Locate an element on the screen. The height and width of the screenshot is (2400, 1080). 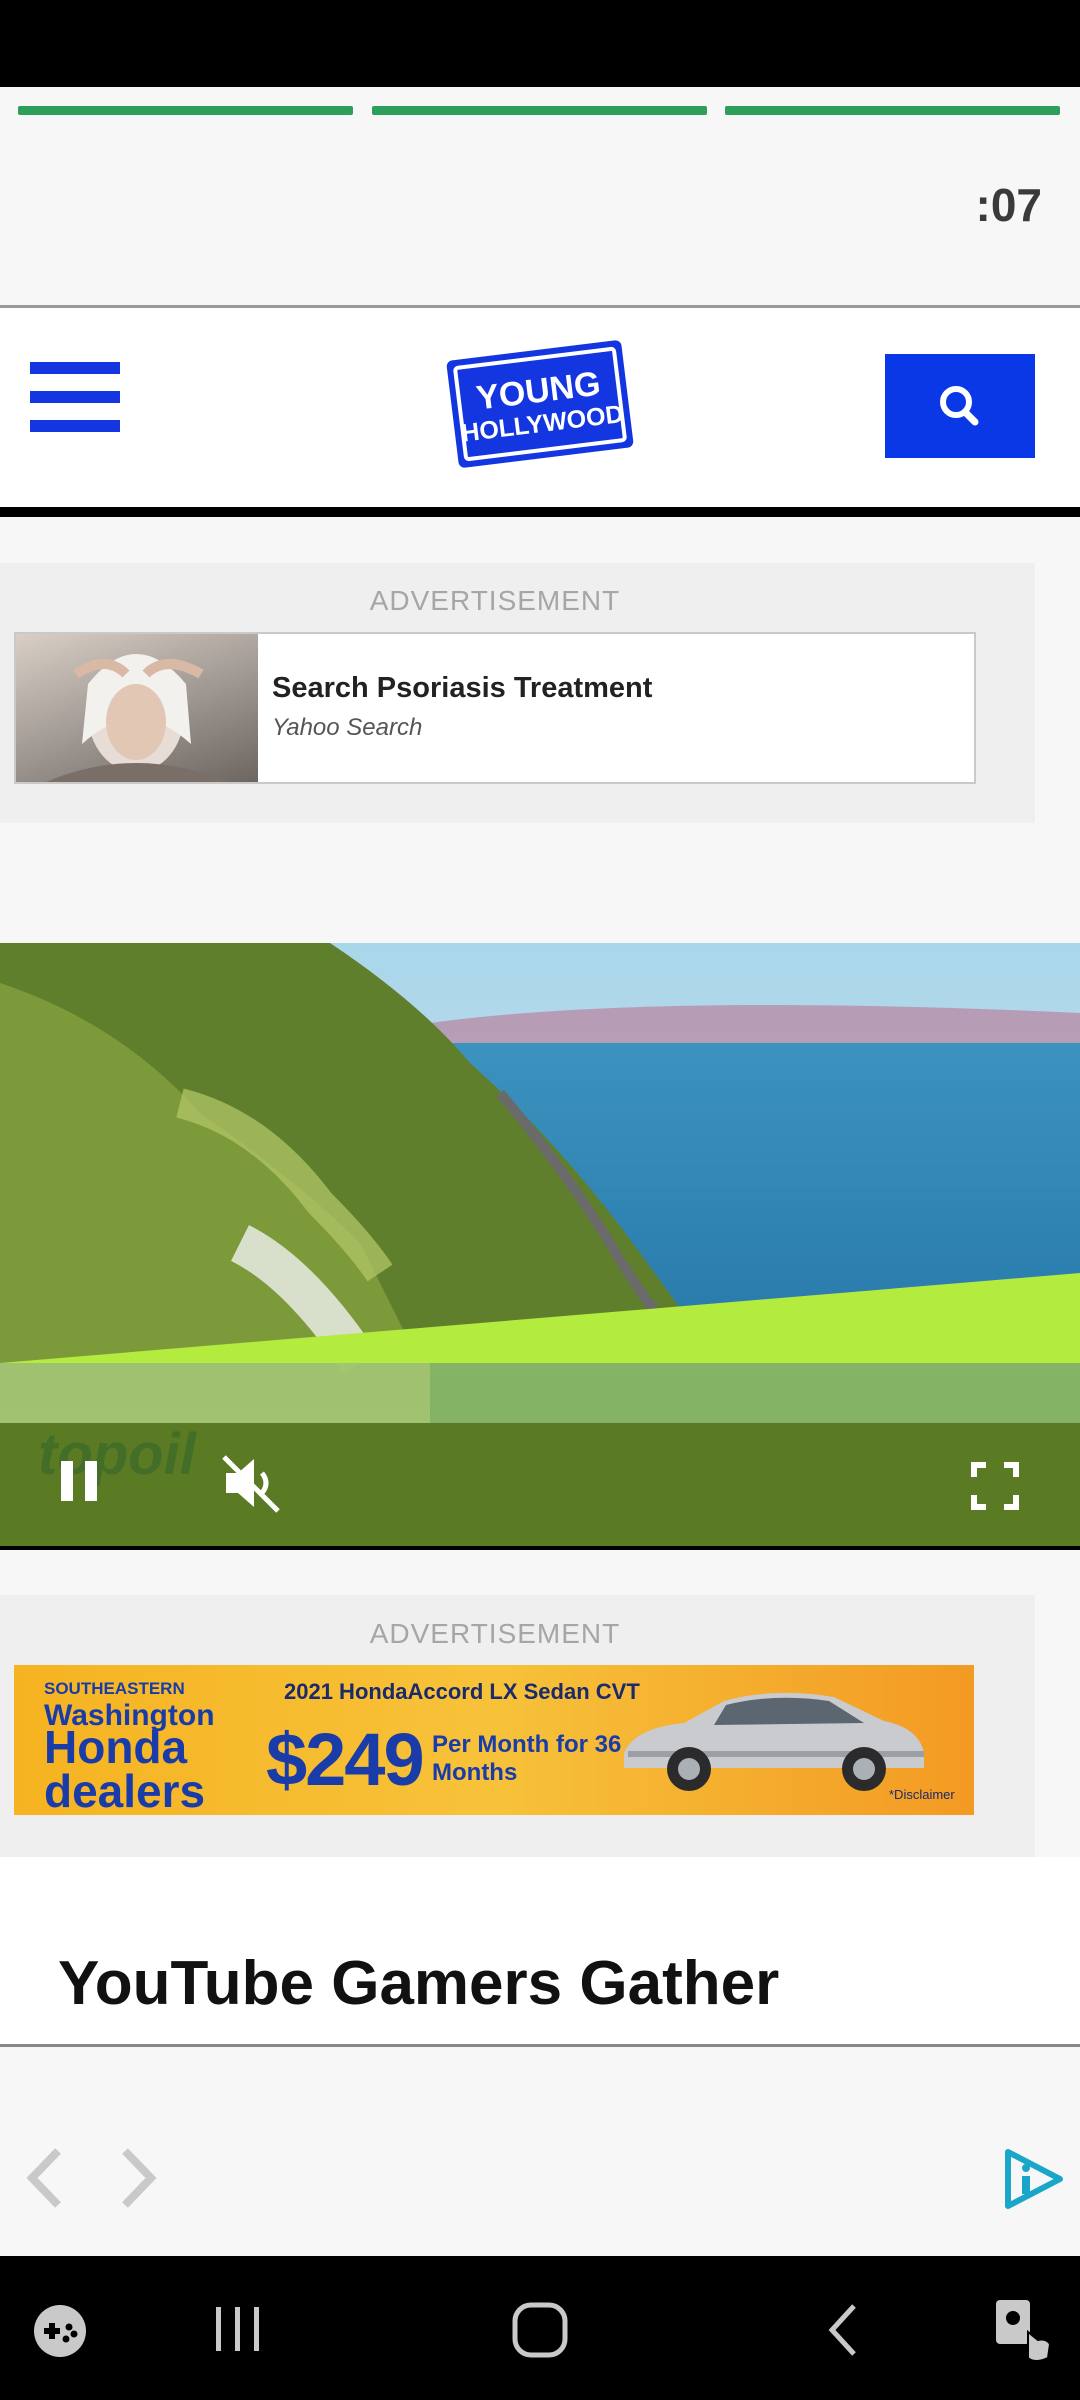
story-brand-button is located at coordinates (1033, 2179).